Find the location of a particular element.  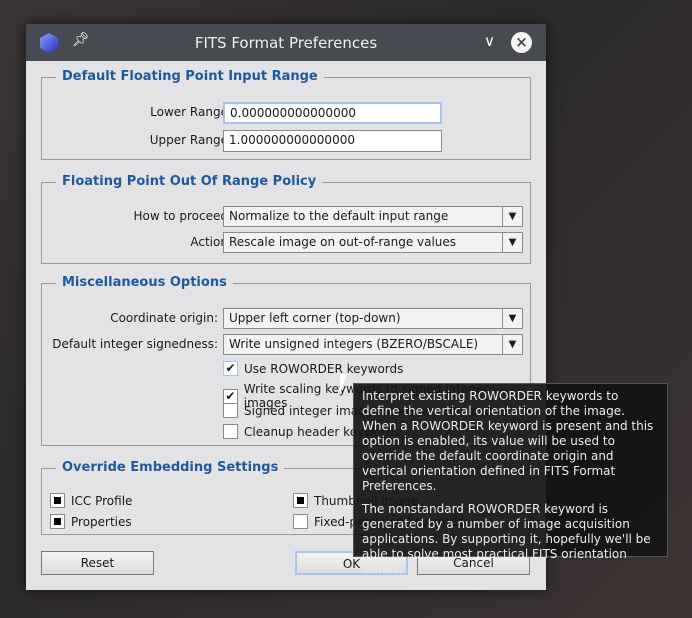

checkbox-label: Properties is located at coordinates (101, 521).